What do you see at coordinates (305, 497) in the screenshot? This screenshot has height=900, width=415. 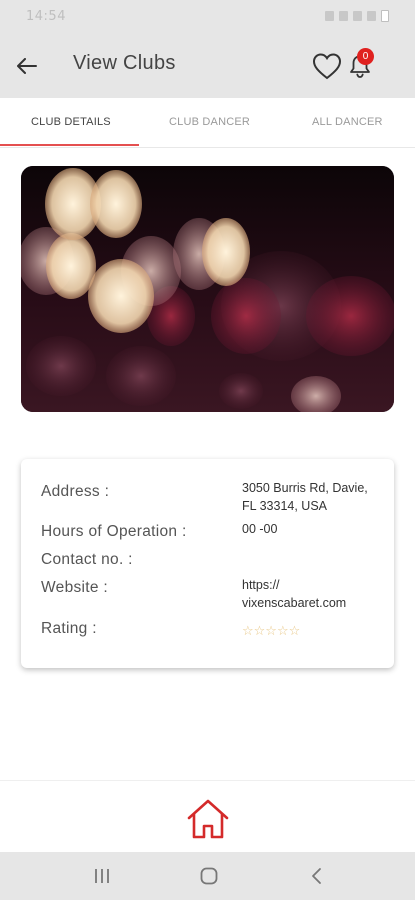 I see `address-value: 3050 Burris Rd, Davie, FL 33314, USA` at bounding box center [305, 497].